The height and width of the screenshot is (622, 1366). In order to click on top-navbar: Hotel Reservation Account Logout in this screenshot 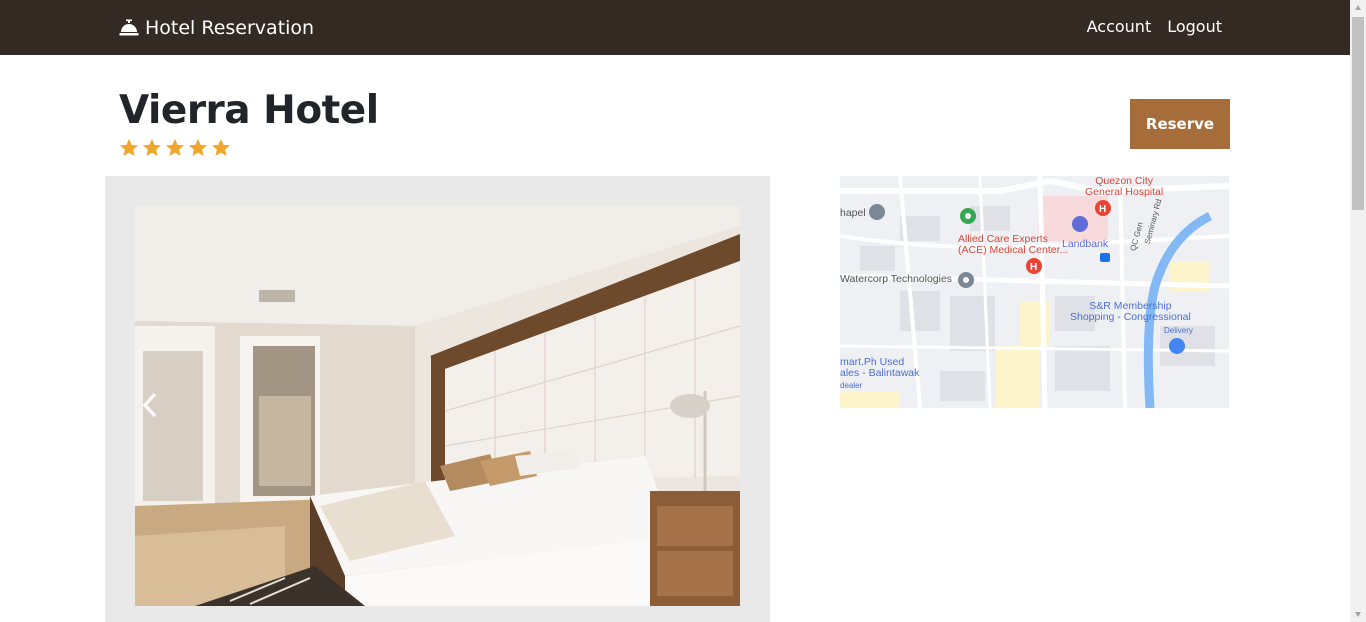, I will do `click(675, 27)`.